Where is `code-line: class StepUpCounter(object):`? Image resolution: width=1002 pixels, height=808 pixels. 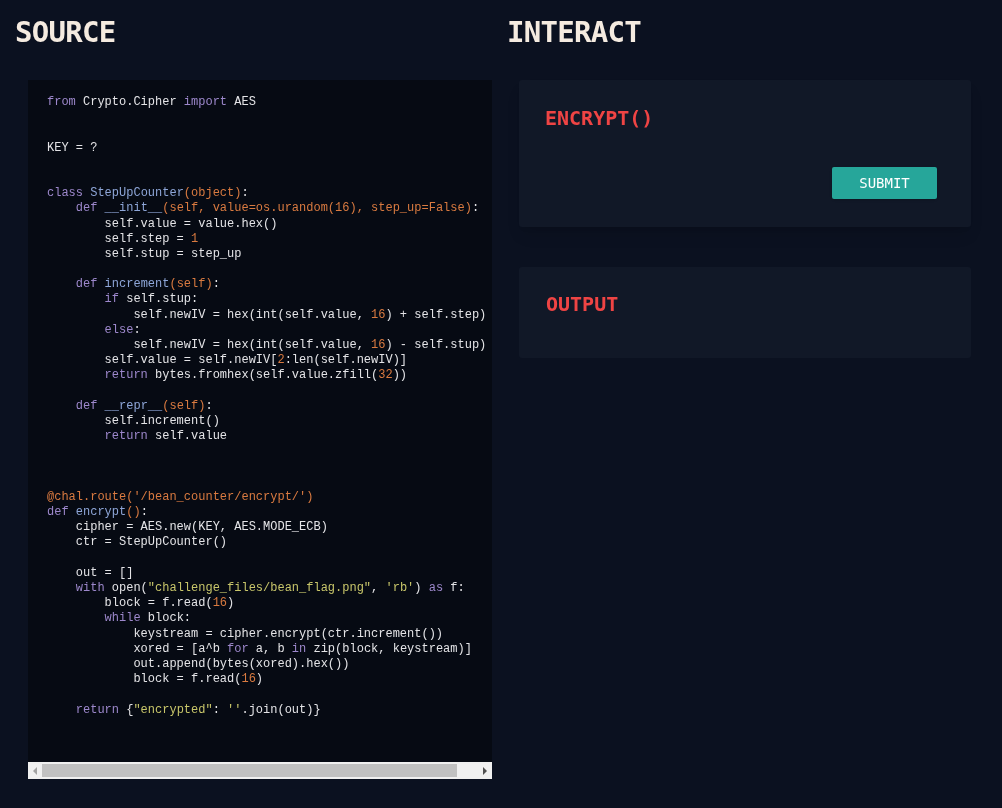
code-line: class StepUpCounter(object): is located at coordinates (148, 193).